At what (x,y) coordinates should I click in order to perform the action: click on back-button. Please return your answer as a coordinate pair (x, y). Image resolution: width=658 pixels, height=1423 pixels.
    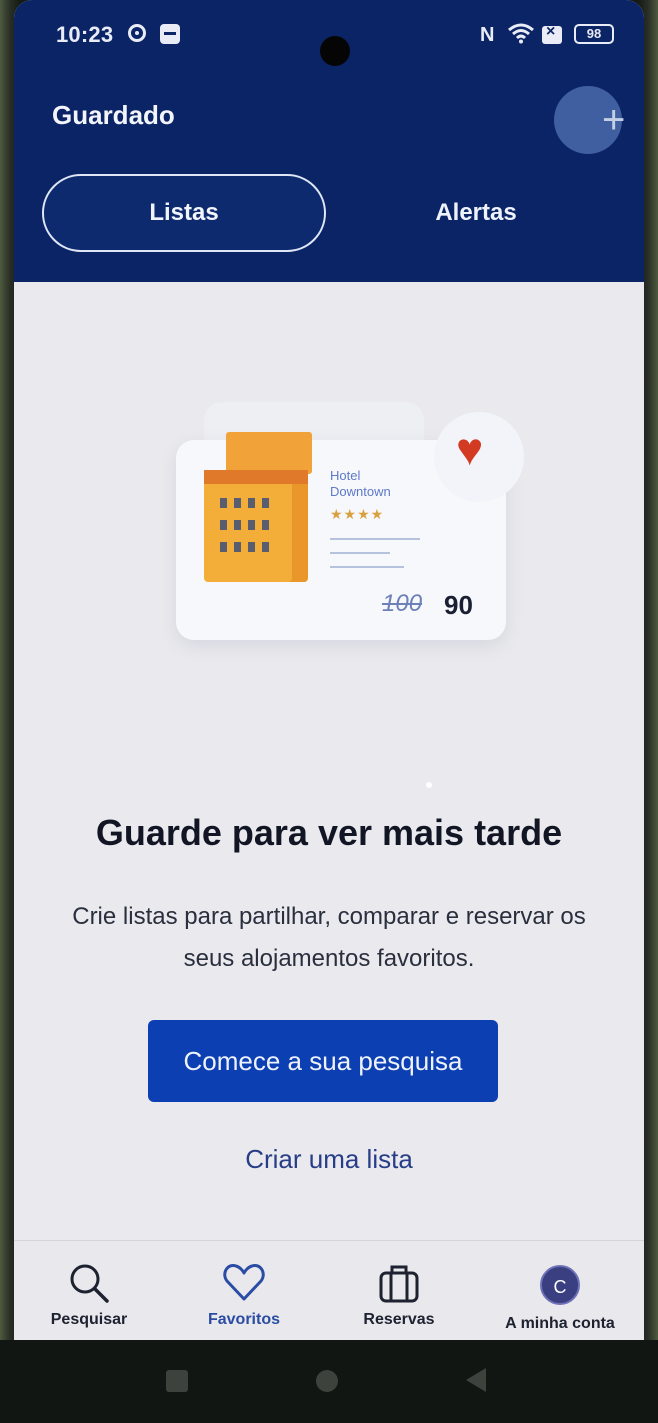
    Looking at the image, I should click on (476, 1380).